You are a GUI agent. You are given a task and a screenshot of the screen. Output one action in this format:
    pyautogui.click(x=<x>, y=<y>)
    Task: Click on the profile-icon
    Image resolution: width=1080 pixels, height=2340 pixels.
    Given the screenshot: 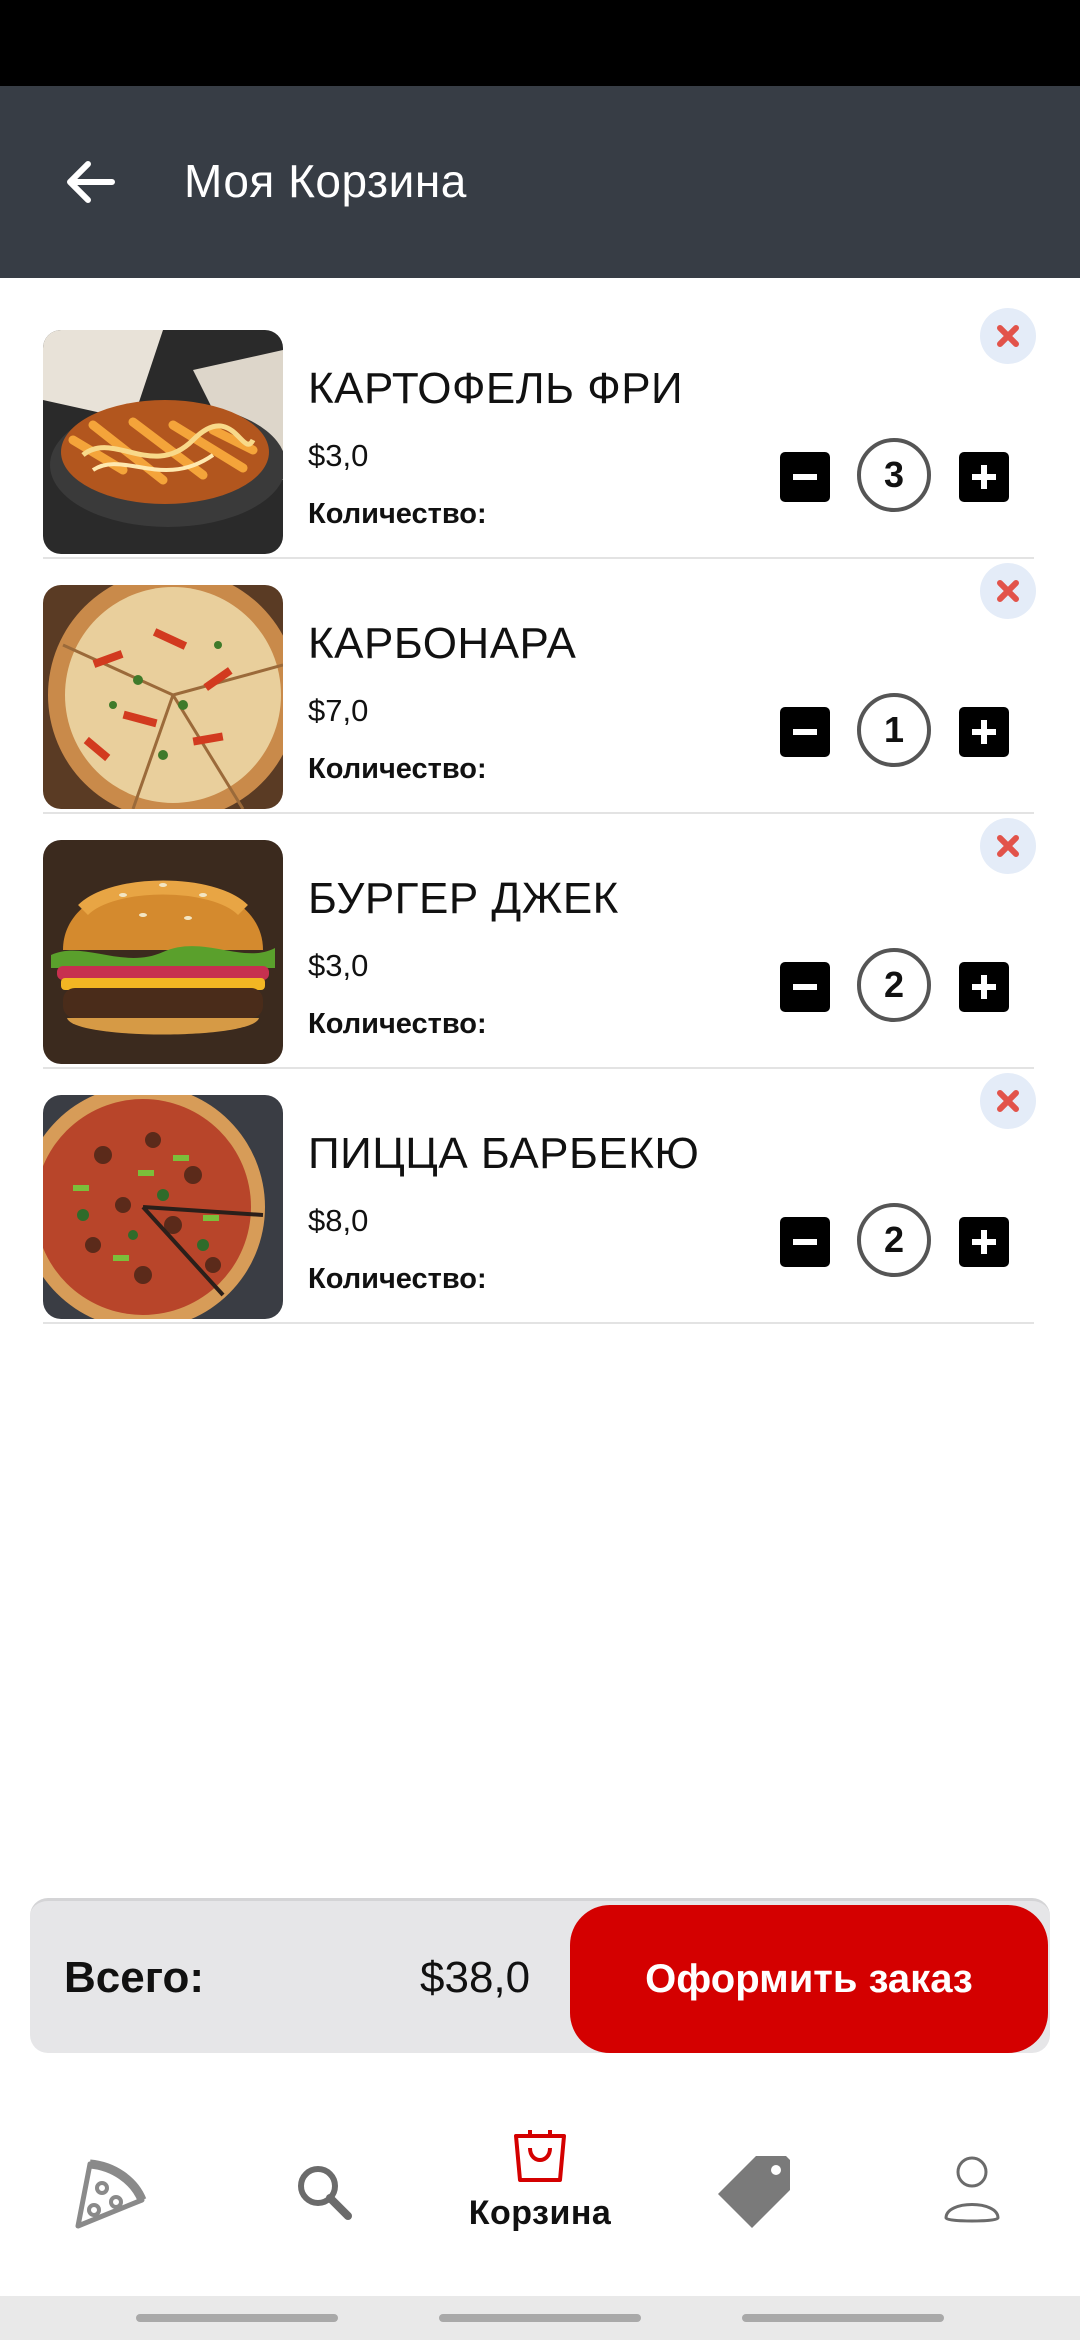 What is the action you would take?
    pyautogui.click(x=972, y=2189)
    